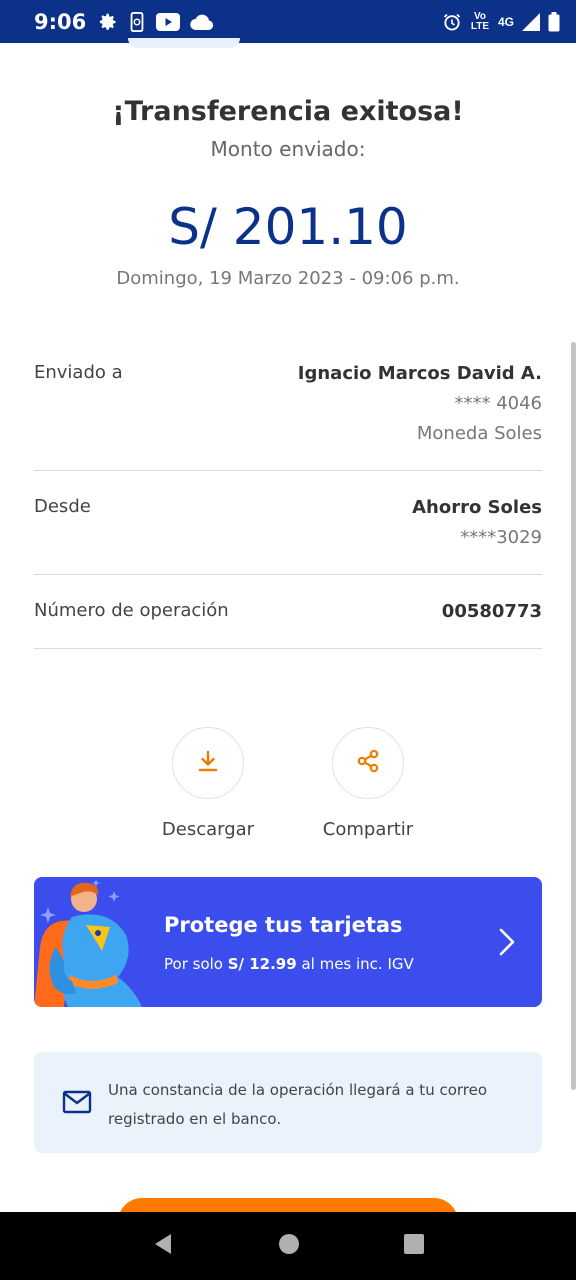 The height and width of the screenshot is (1280, 576). Describe the element at coordinates (501, 537) in the screenshot. I see `source-account-number: ****3029` at that location.